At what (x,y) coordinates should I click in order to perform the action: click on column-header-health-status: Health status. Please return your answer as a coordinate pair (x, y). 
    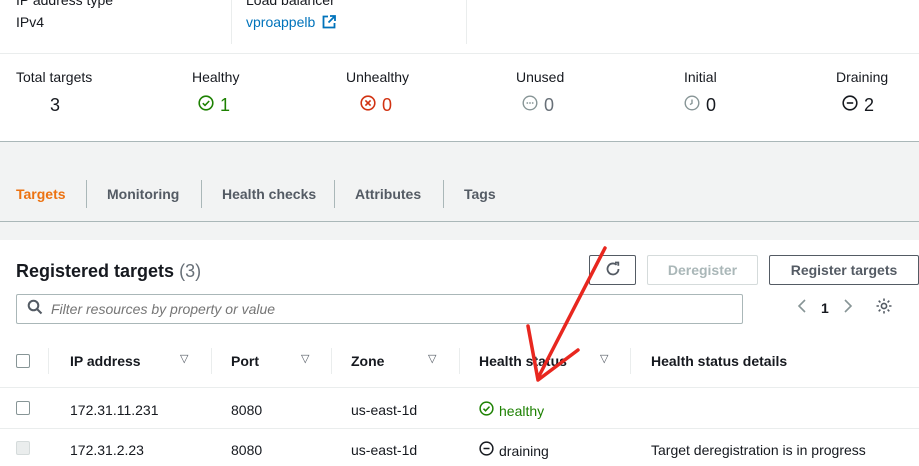
    Looking at the image, I should click on (523, 361).